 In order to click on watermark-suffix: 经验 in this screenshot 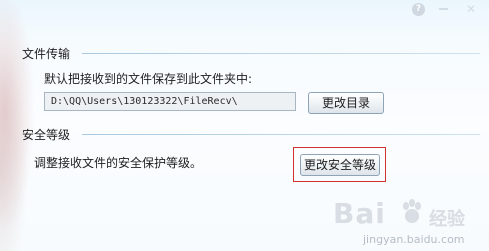, I will do `click(447, 219)`.